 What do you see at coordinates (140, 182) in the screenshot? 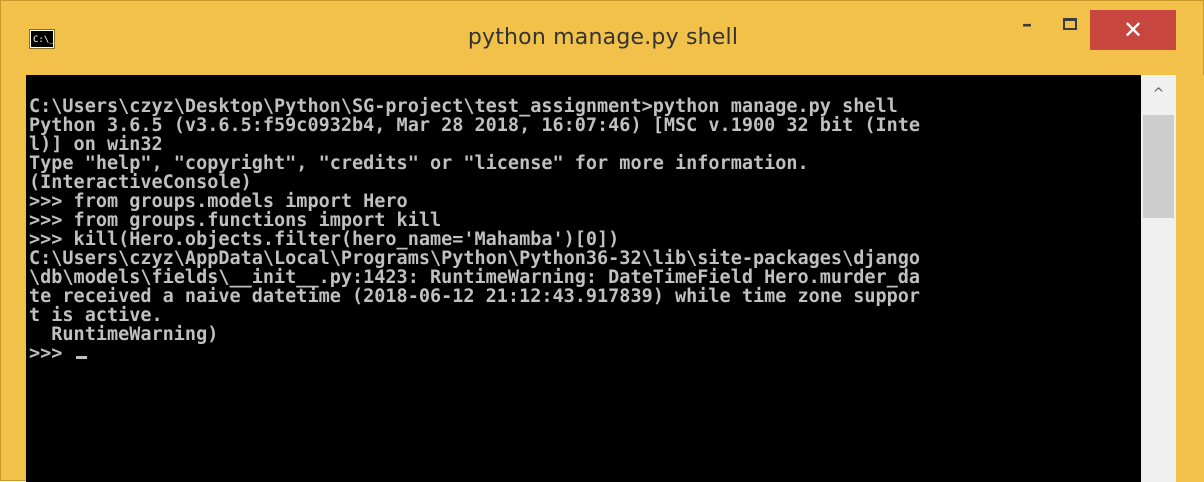
I see `console-line: (InteractiveConsole)` at bounding box center [140, 182].